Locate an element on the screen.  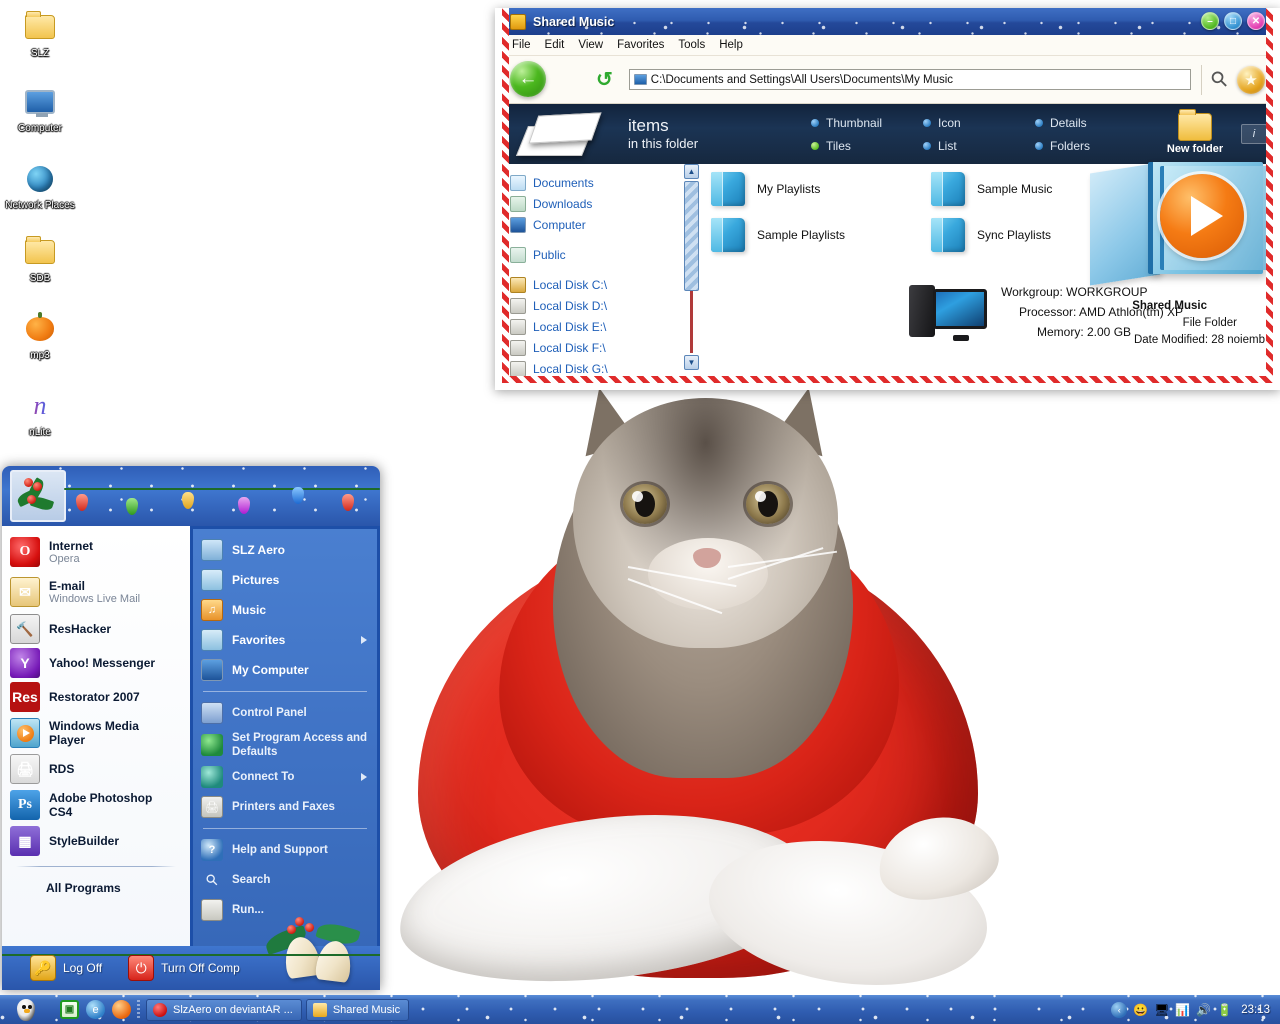
start-right-item-label: My Computer is located at coordinates (270, 670).